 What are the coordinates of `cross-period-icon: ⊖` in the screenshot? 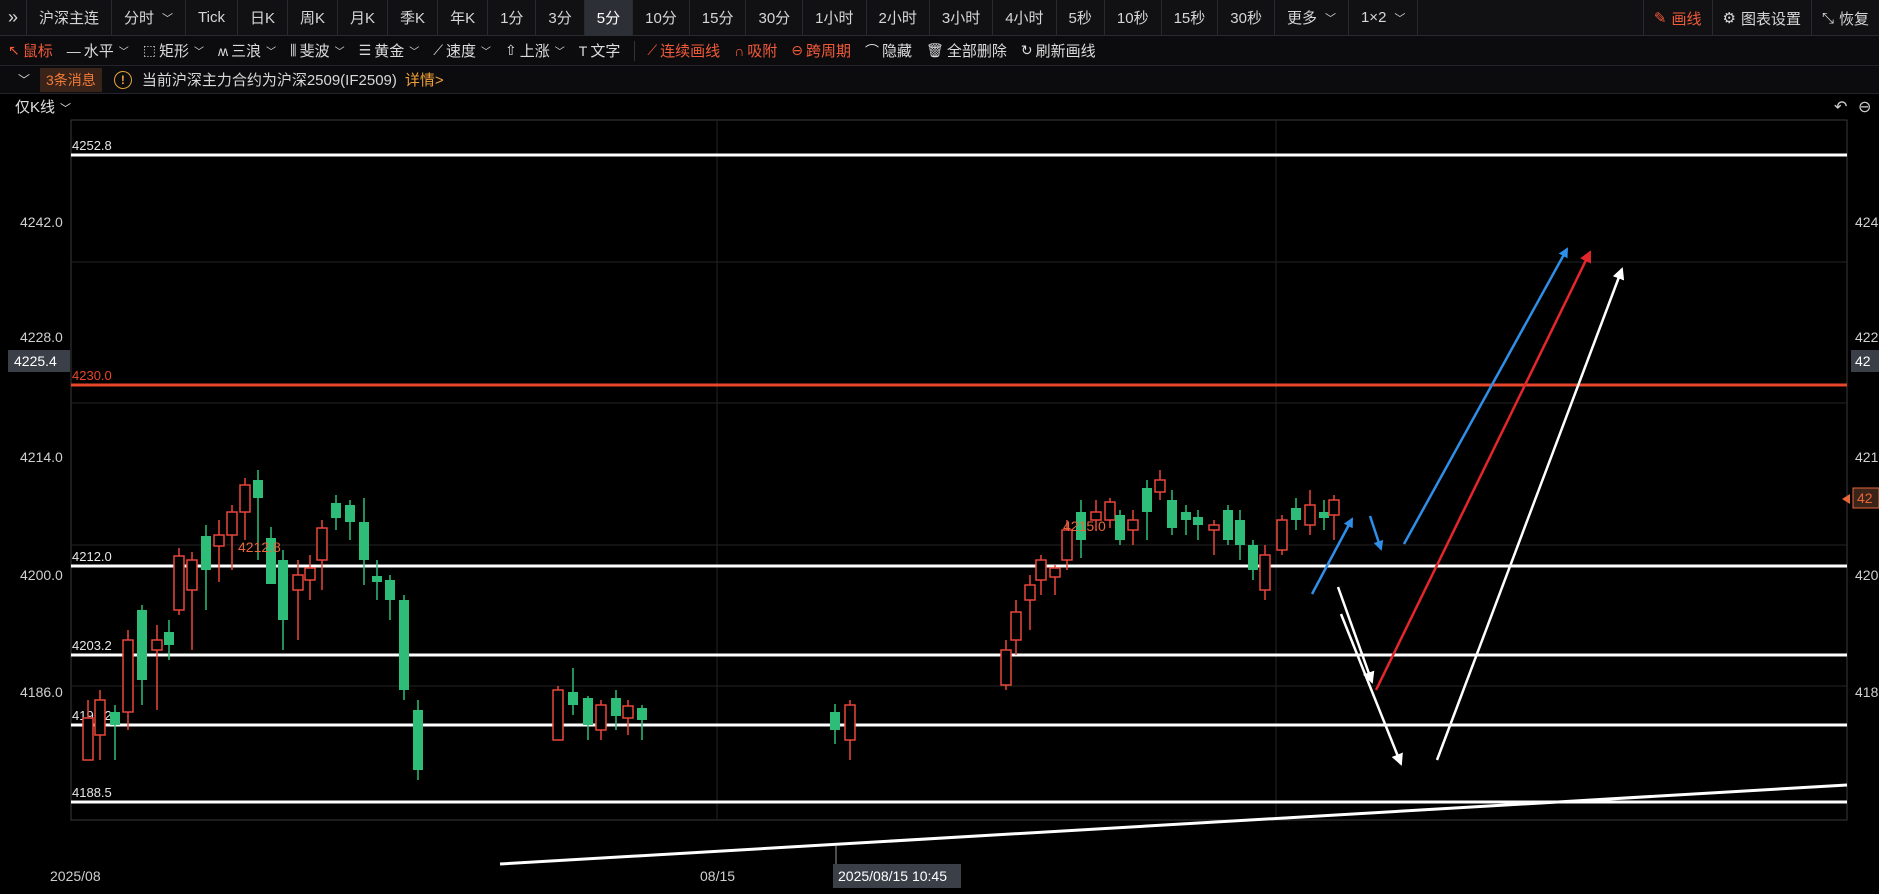 It's located at (797, 50).